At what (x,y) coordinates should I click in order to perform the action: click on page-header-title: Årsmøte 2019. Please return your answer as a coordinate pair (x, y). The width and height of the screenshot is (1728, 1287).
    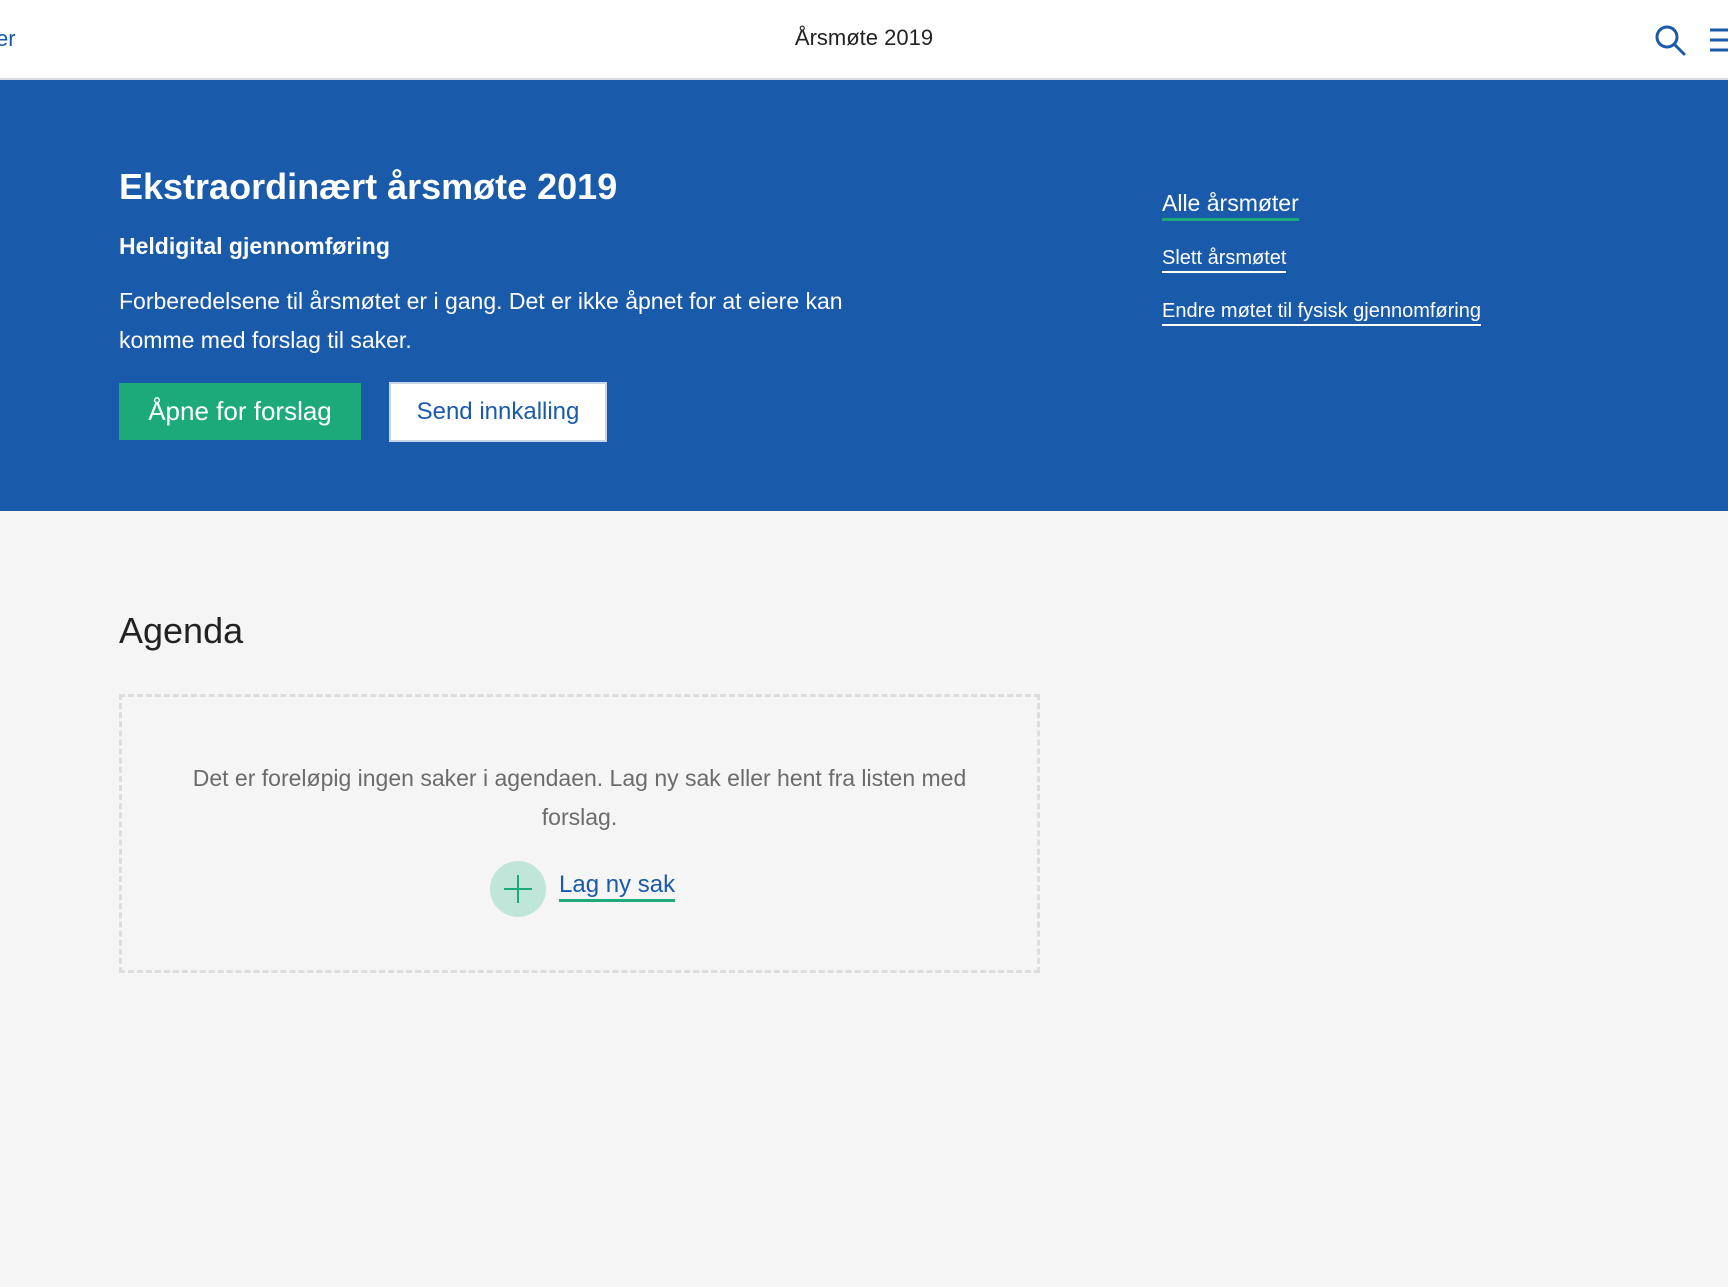
    Looking at the image, I should click on (864, 37).